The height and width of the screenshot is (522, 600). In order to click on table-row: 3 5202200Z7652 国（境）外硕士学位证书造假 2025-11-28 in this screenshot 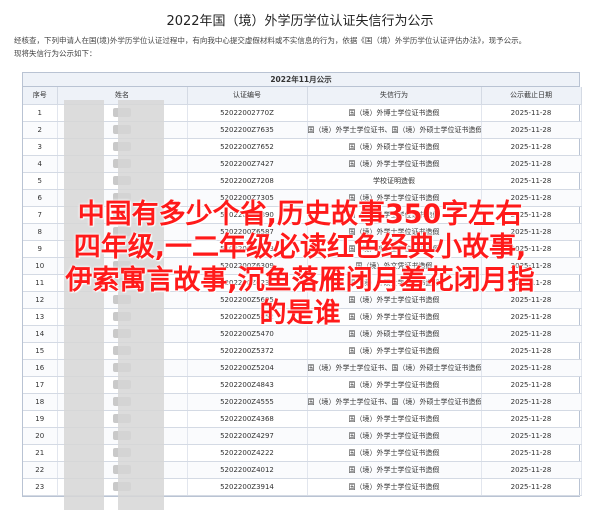, I will do `click(302, 147)`.